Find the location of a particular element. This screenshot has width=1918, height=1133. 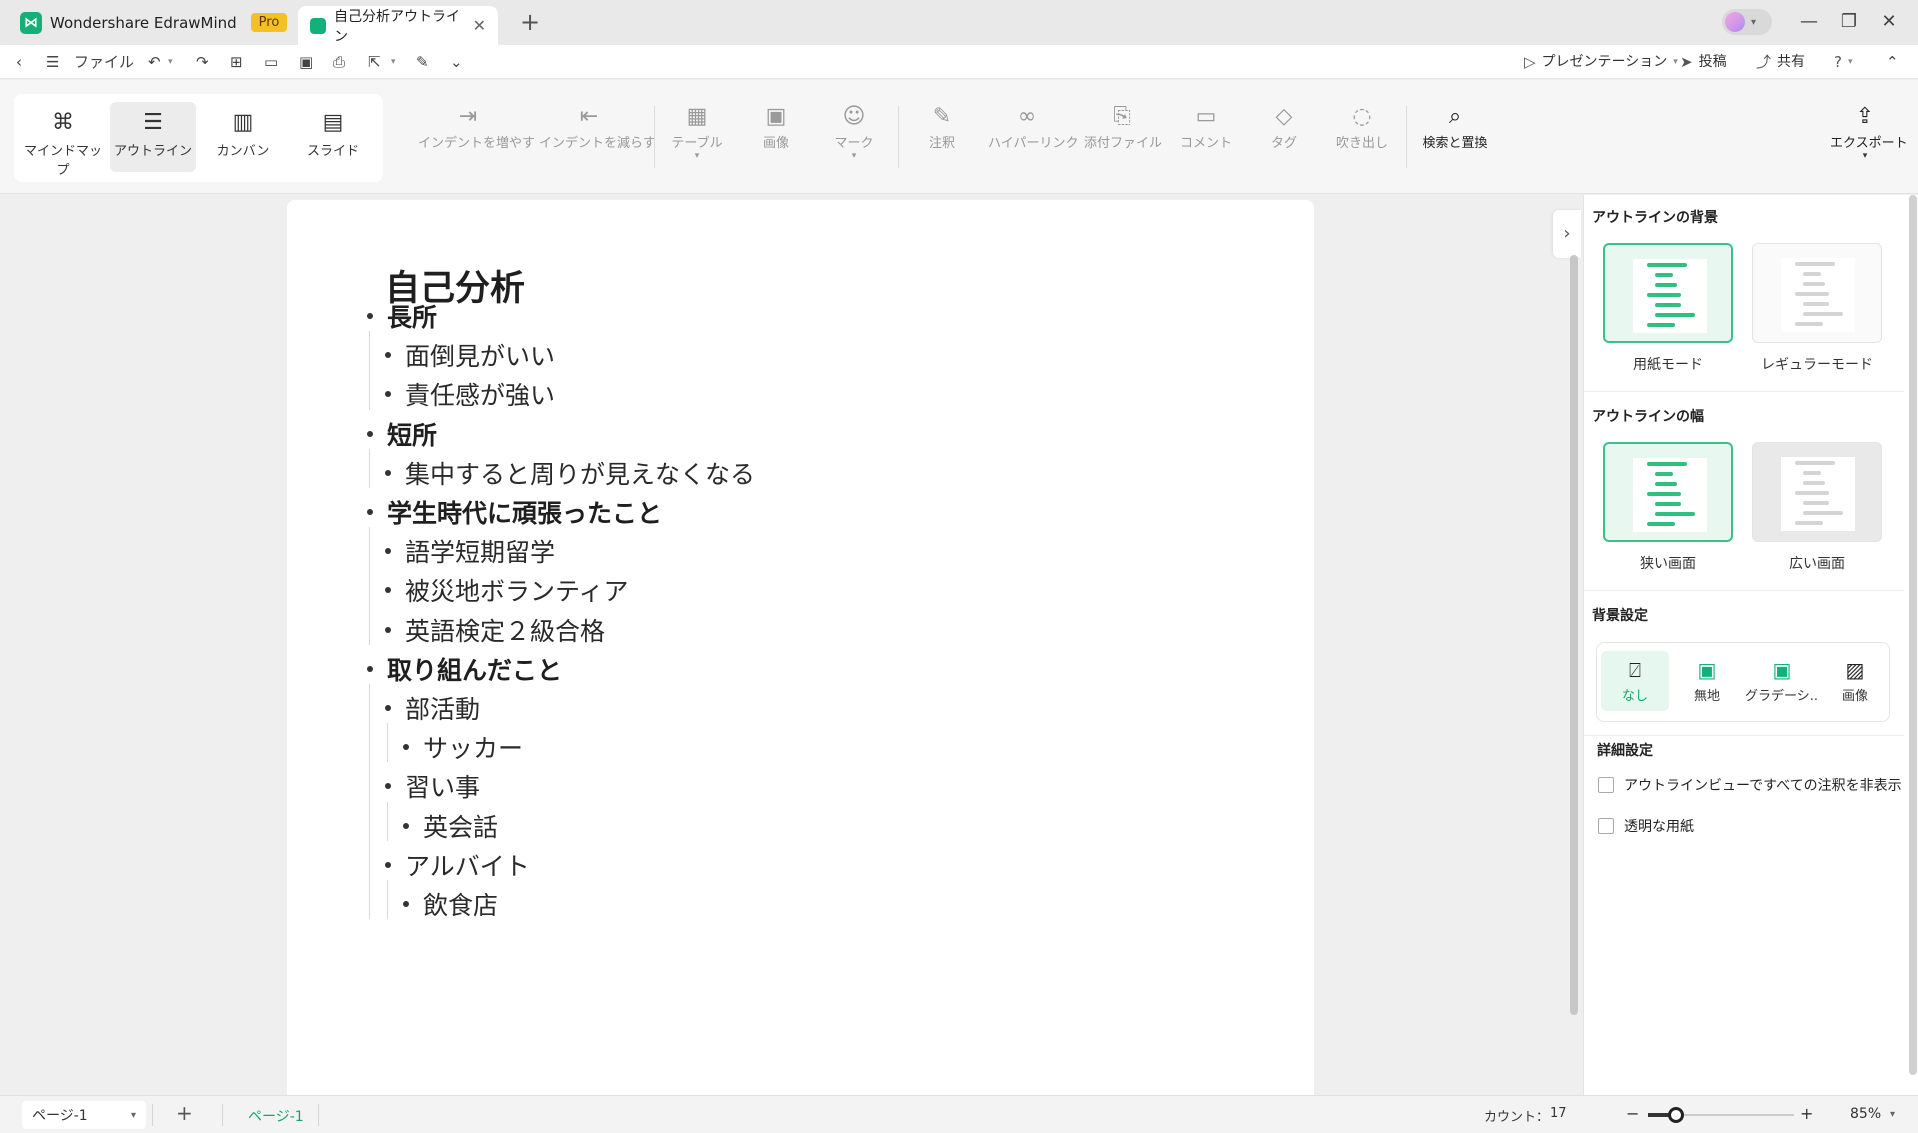

redo-icon: ↷ is located at coordinates (202, 62).